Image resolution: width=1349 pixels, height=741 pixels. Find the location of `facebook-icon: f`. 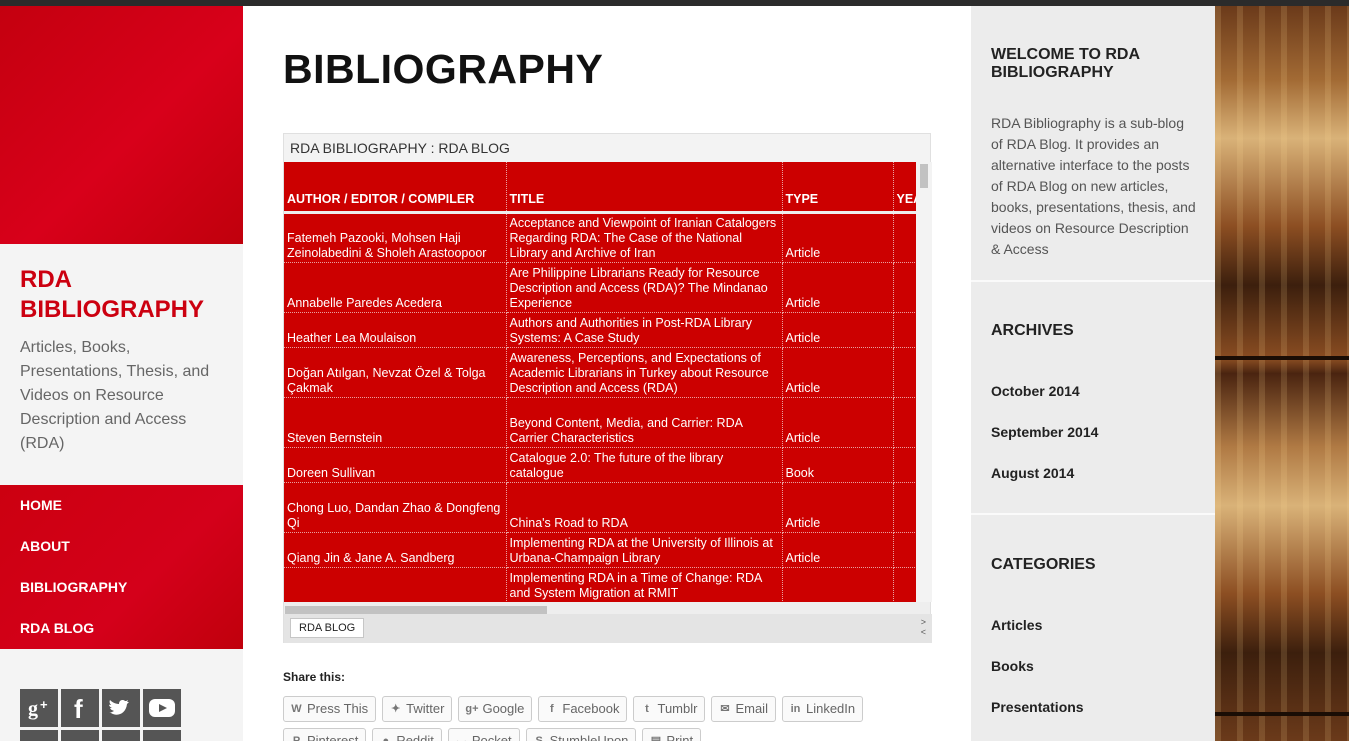

facebook-icon: f is located at coordinates (80, 708).